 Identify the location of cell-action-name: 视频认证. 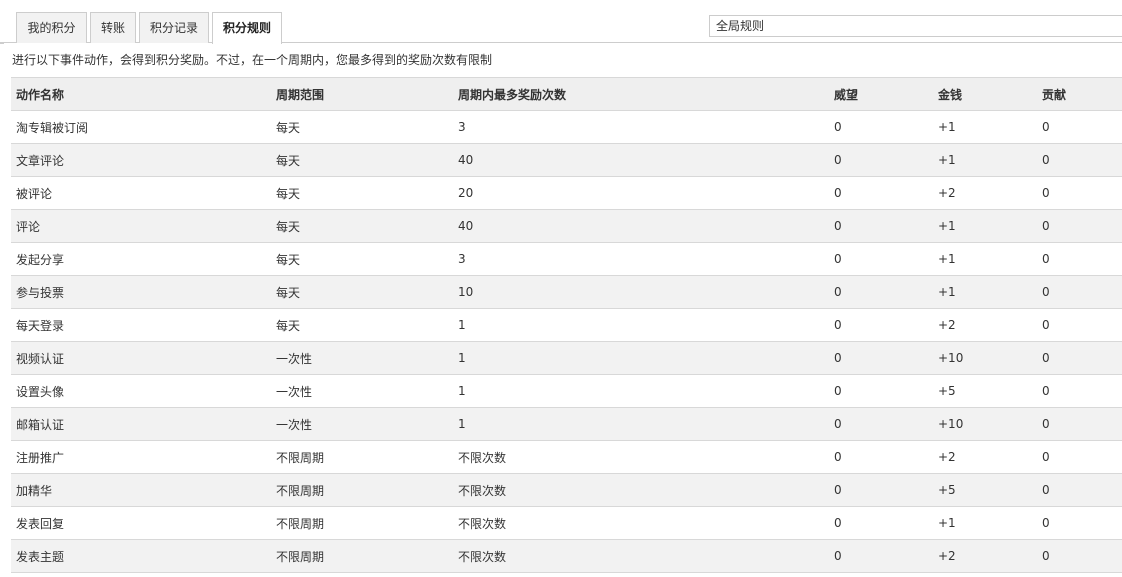
(141, 358).